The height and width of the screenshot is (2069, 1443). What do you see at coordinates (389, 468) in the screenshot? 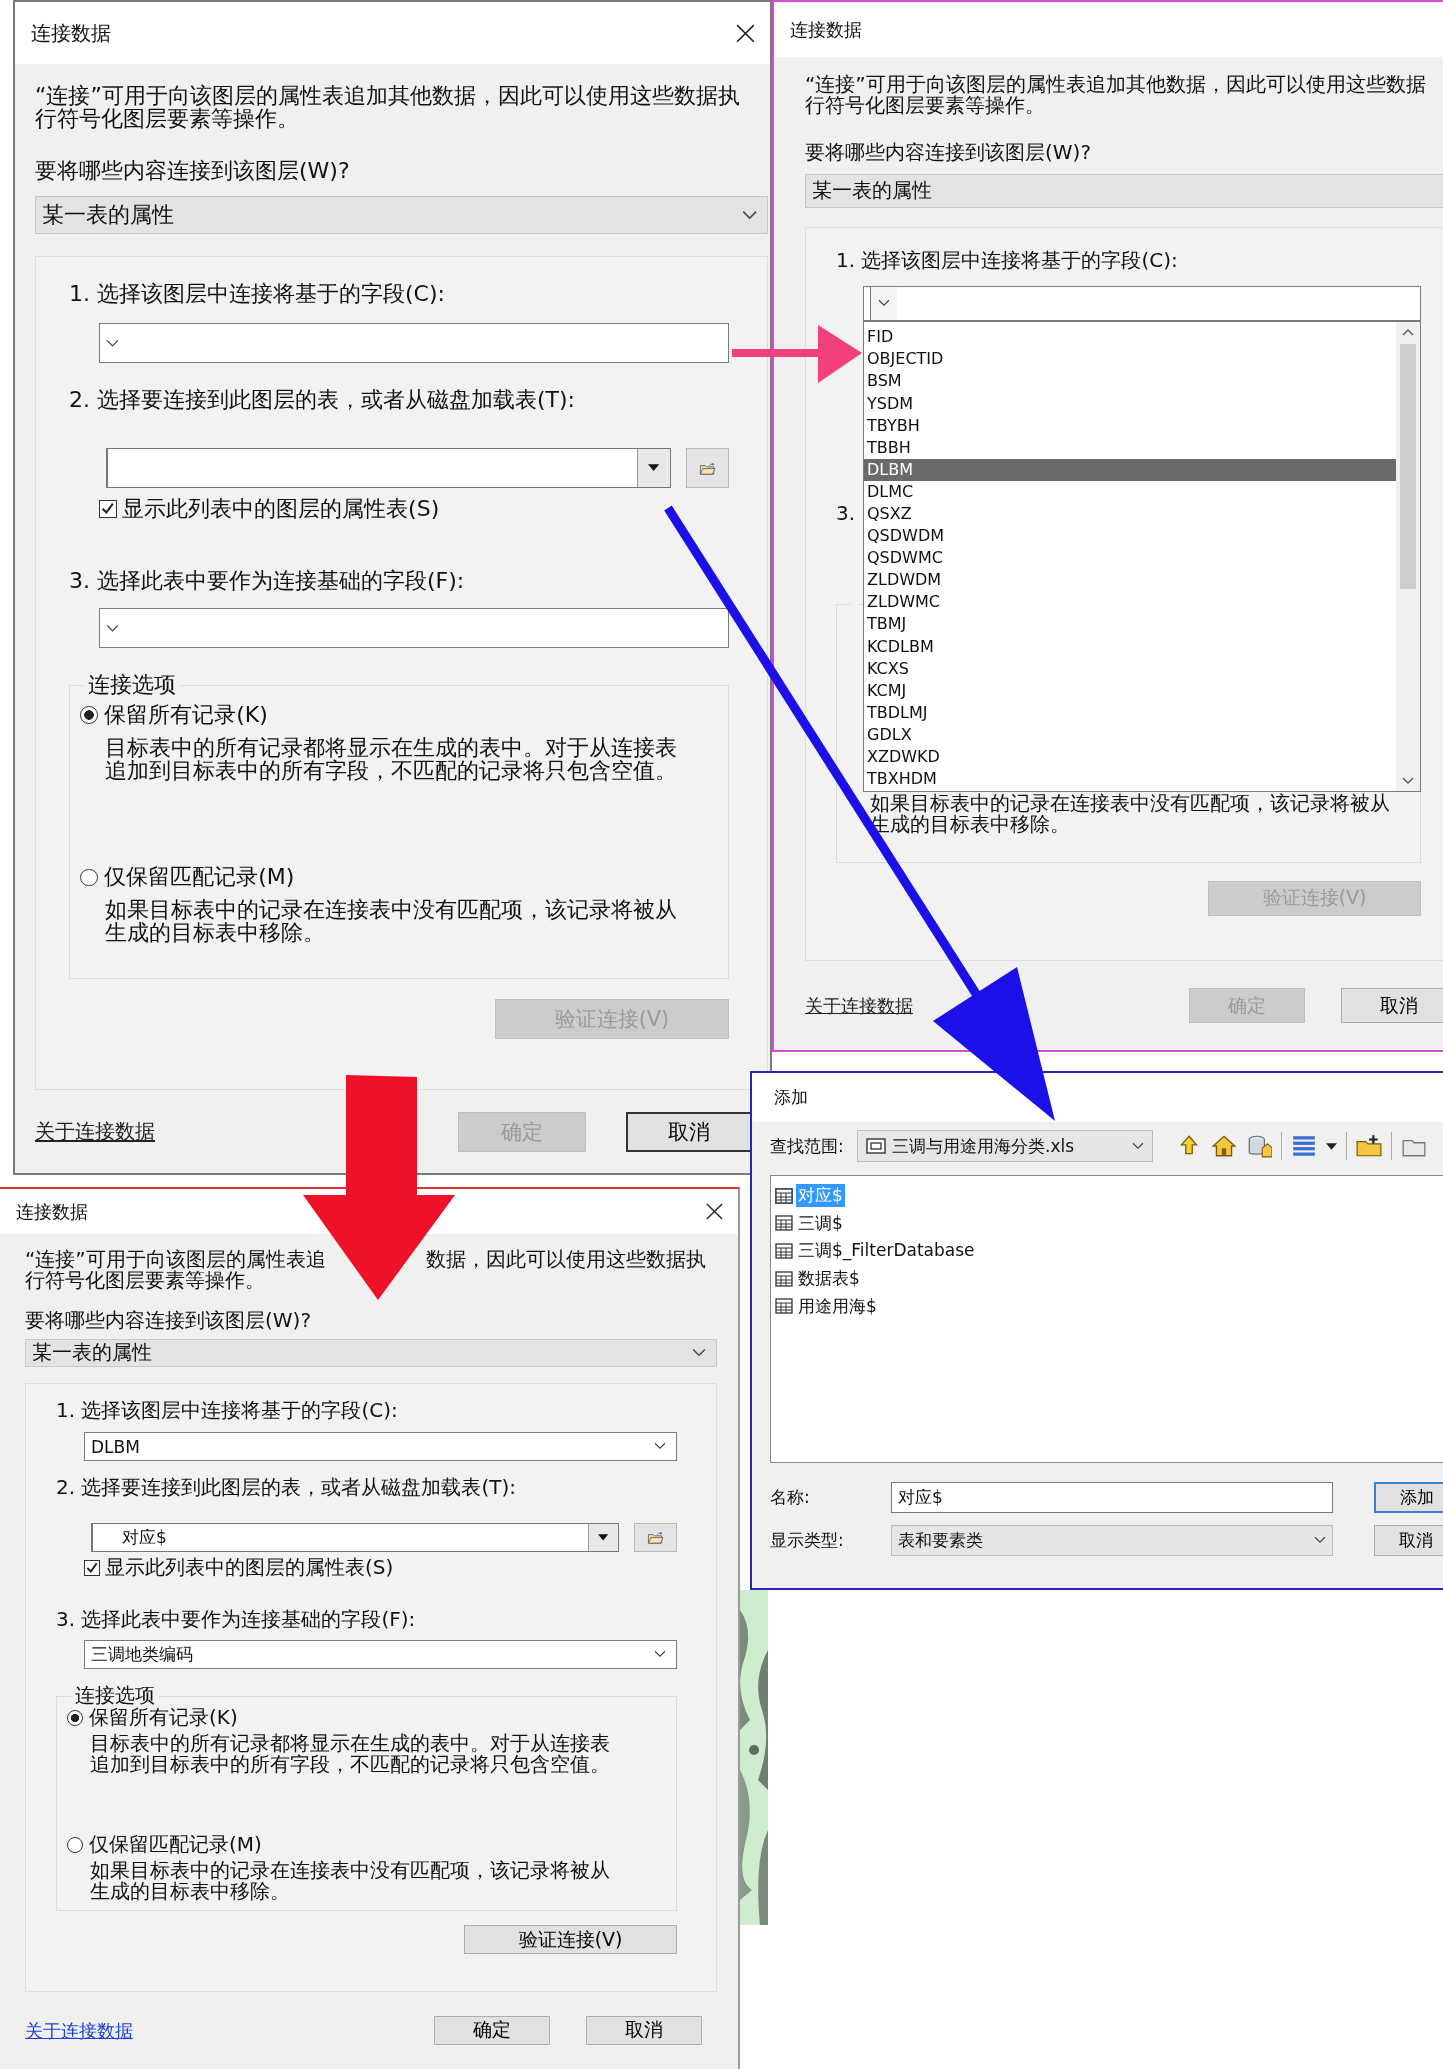
I see `table-combo-box` at bounding box center [389, 468].